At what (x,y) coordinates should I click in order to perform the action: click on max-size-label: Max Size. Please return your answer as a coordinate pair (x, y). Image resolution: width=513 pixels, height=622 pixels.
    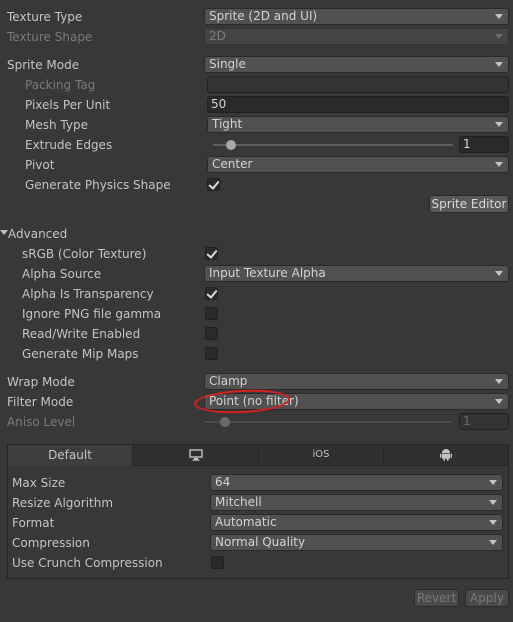
    Looking at the image, I should click on (39, 483).